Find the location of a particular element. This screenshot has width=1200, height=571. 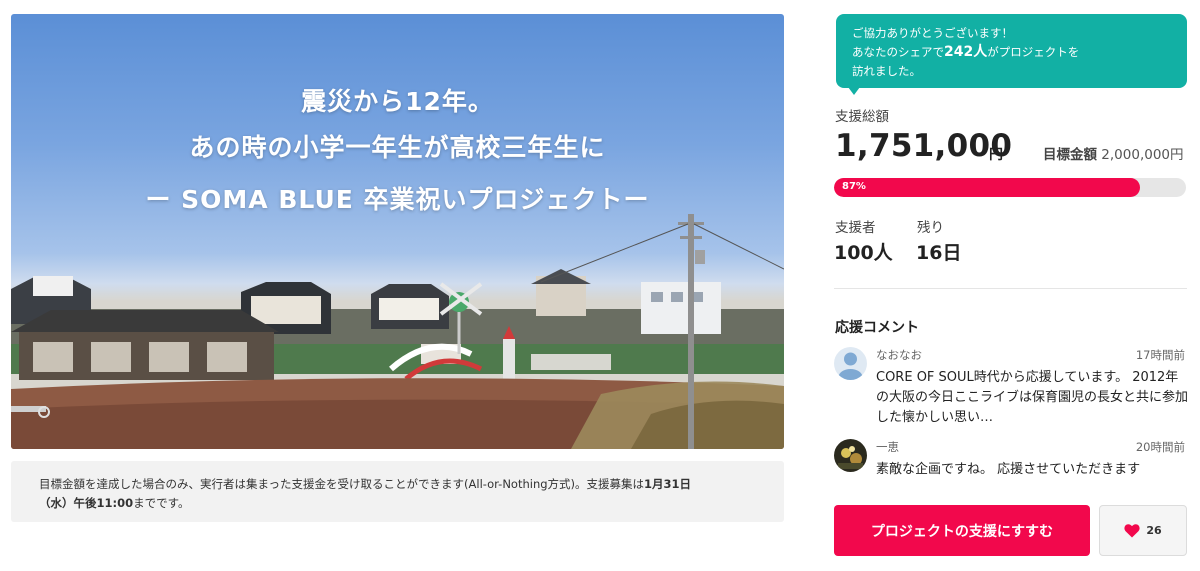

comment-time: 20時間前 is located at coordinates (1160, 447).